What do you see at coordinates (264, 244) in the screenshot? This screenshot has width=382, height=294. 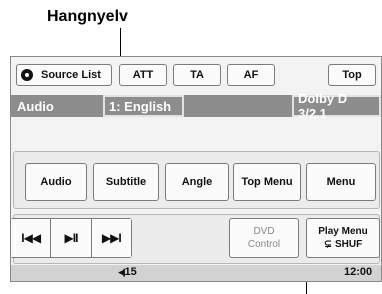 I see `dvd-control-label-2: Control` at bounding box center [264, 244].